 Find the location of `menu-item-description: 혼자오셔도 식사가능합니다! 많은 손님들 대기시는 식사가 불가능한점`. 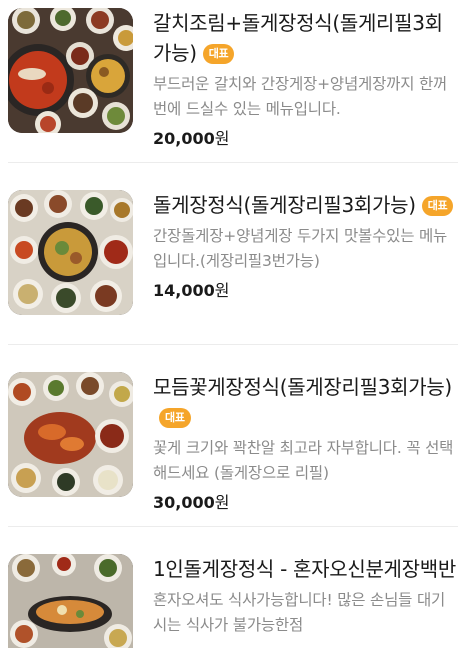

menu-item-description: 혼자오셔도 식사가능합니다! 많은 손님들 대기시는 식사가 불가능한점 is located at coordinates (299, 612).